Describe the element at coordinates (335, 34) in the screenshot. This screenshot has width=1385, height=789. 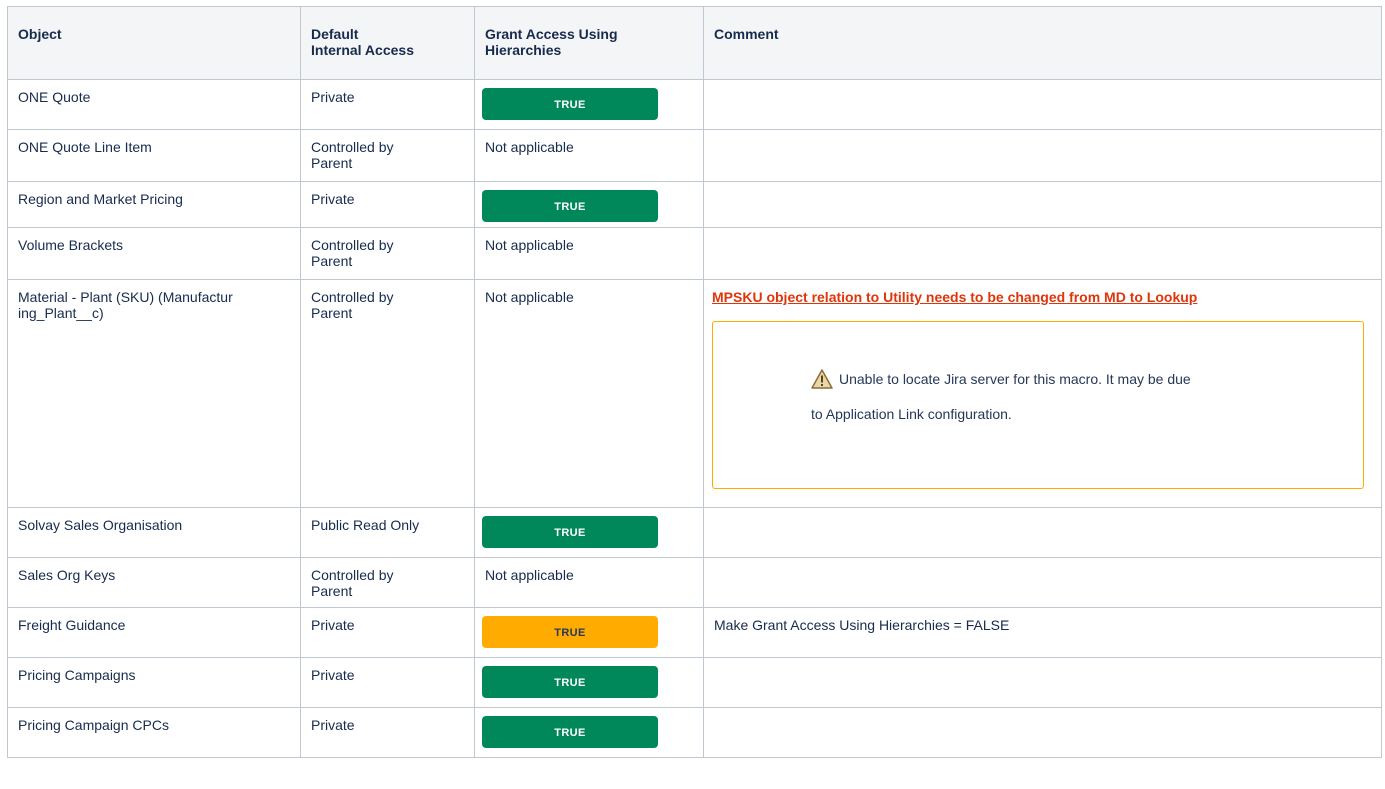
I see `header-access-line1: Default` at that location.